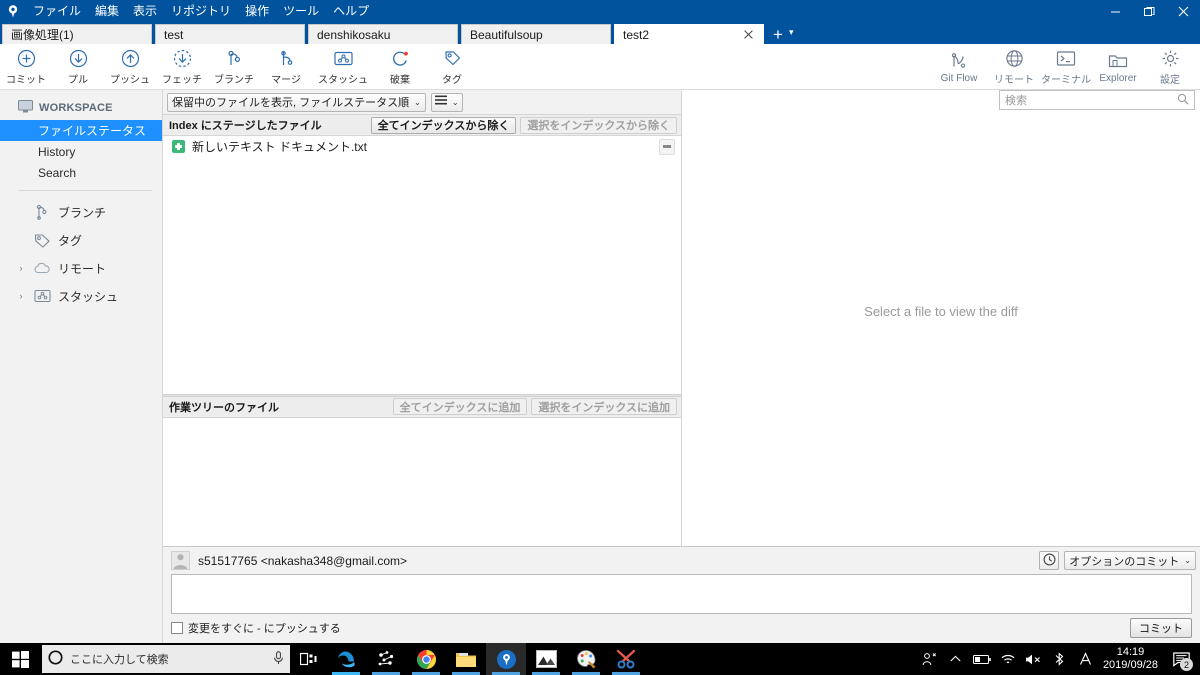 The width and height of the screenshot is (1200, 675). What do you see at coordinates (1014, 67) in the screenshot?
I see `toolbar-remote-button: リモート` at bounding box center [1014, 67].